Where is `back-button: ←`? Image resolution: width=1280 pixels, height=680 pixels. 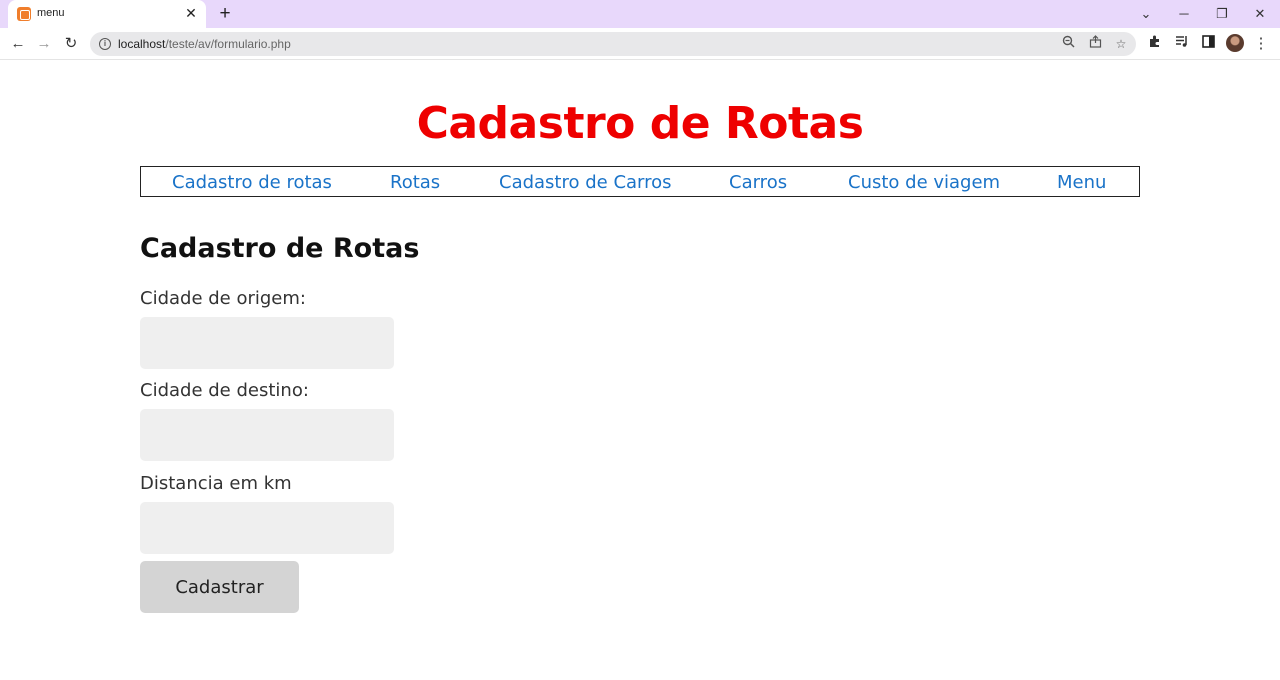 back-button: ← is located at coordinates (18, 44).